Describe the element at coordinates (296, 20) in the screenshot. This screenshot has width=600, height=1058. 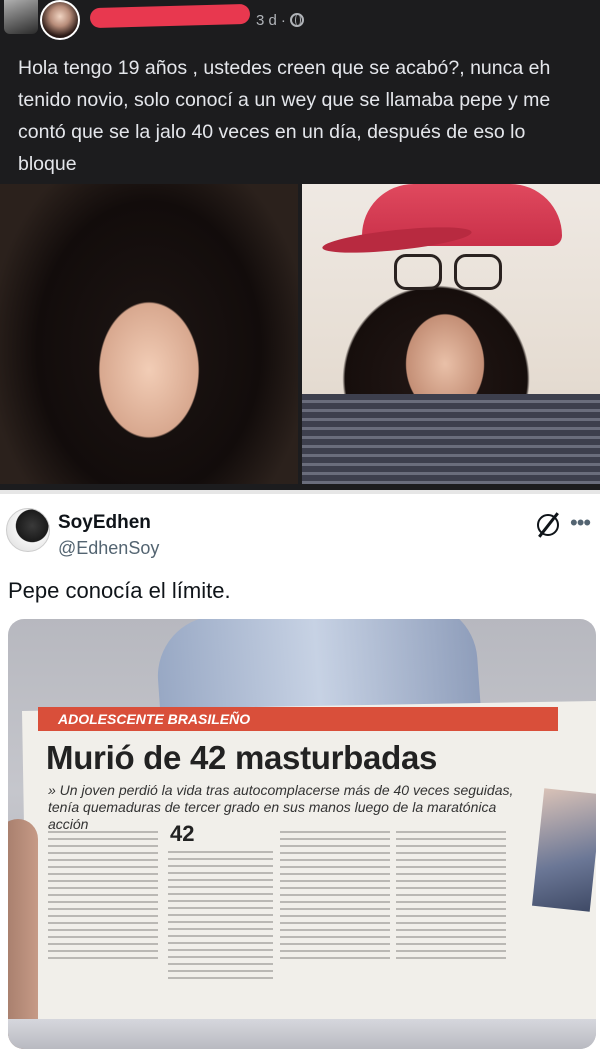
I see `globe-icon` at that location.